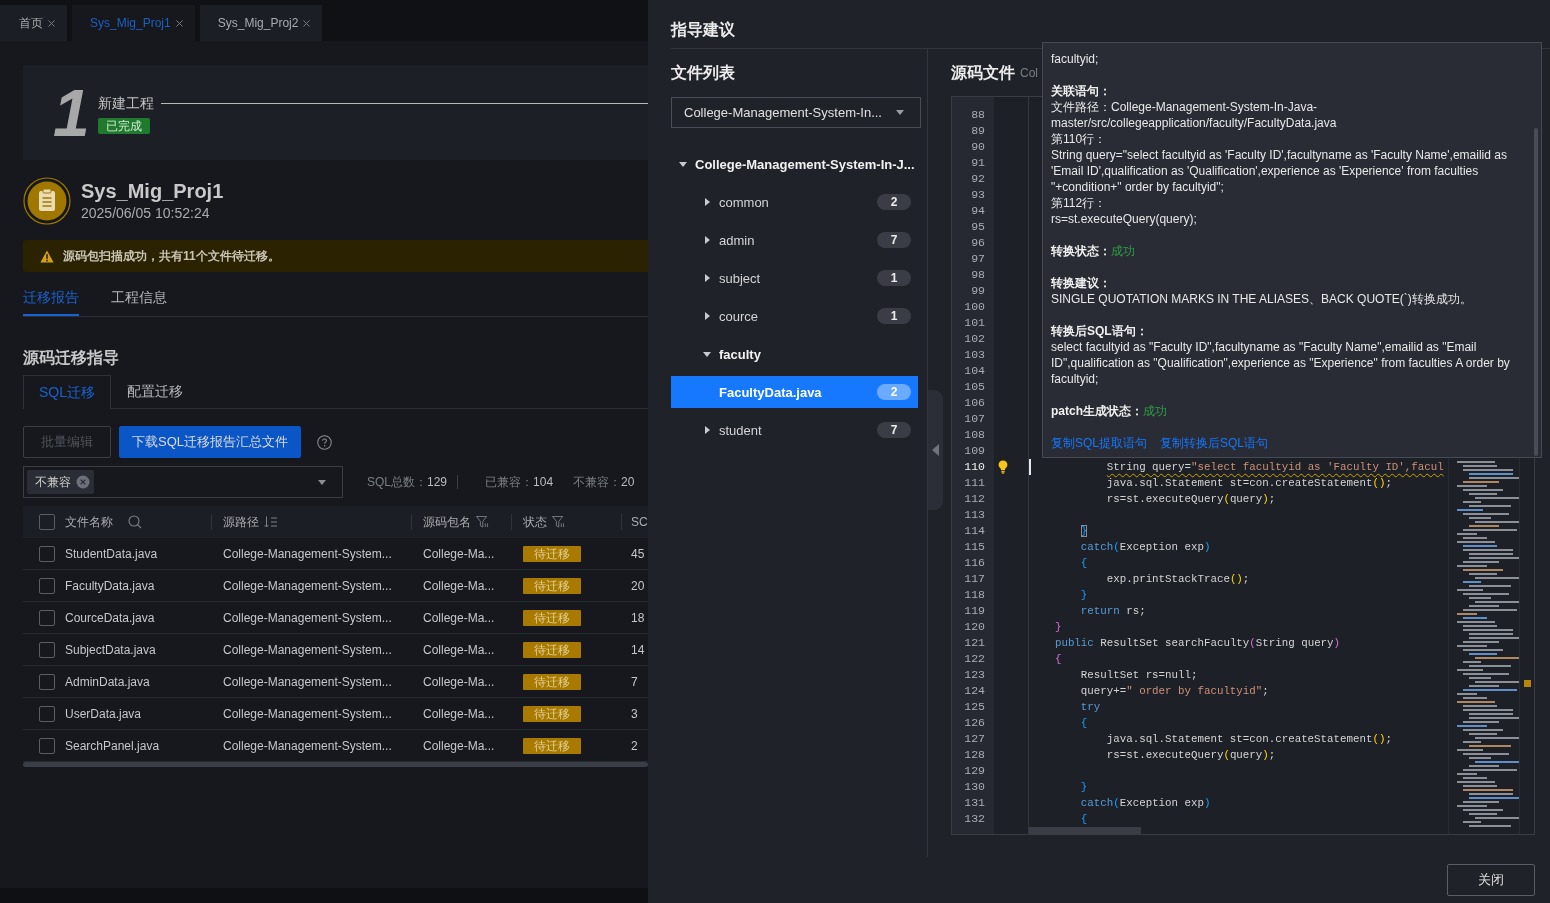 This screenshot has width=1550, height=903. I want to click on line-number: 98, so click(978, 275).